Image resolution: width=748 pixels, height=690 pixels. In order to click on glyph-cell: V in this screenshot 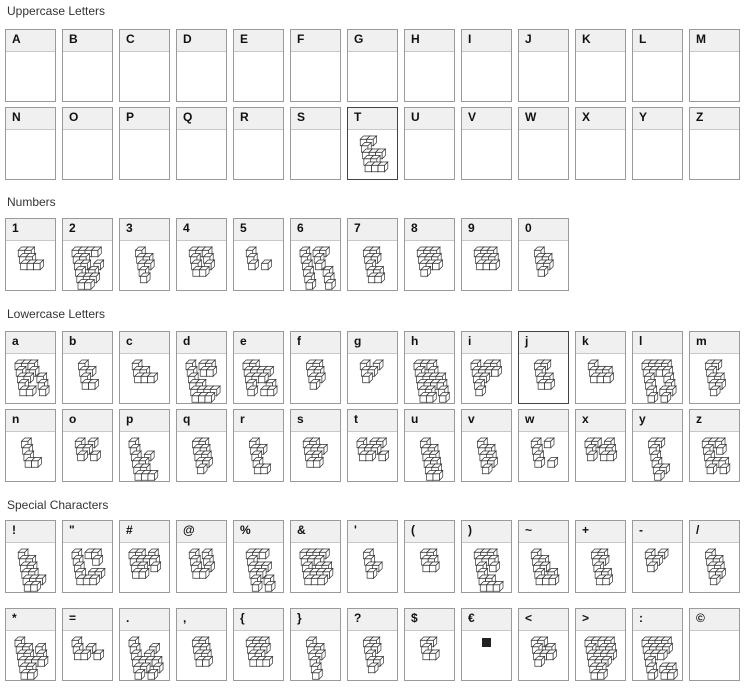, I will do `click(486, 143)`.